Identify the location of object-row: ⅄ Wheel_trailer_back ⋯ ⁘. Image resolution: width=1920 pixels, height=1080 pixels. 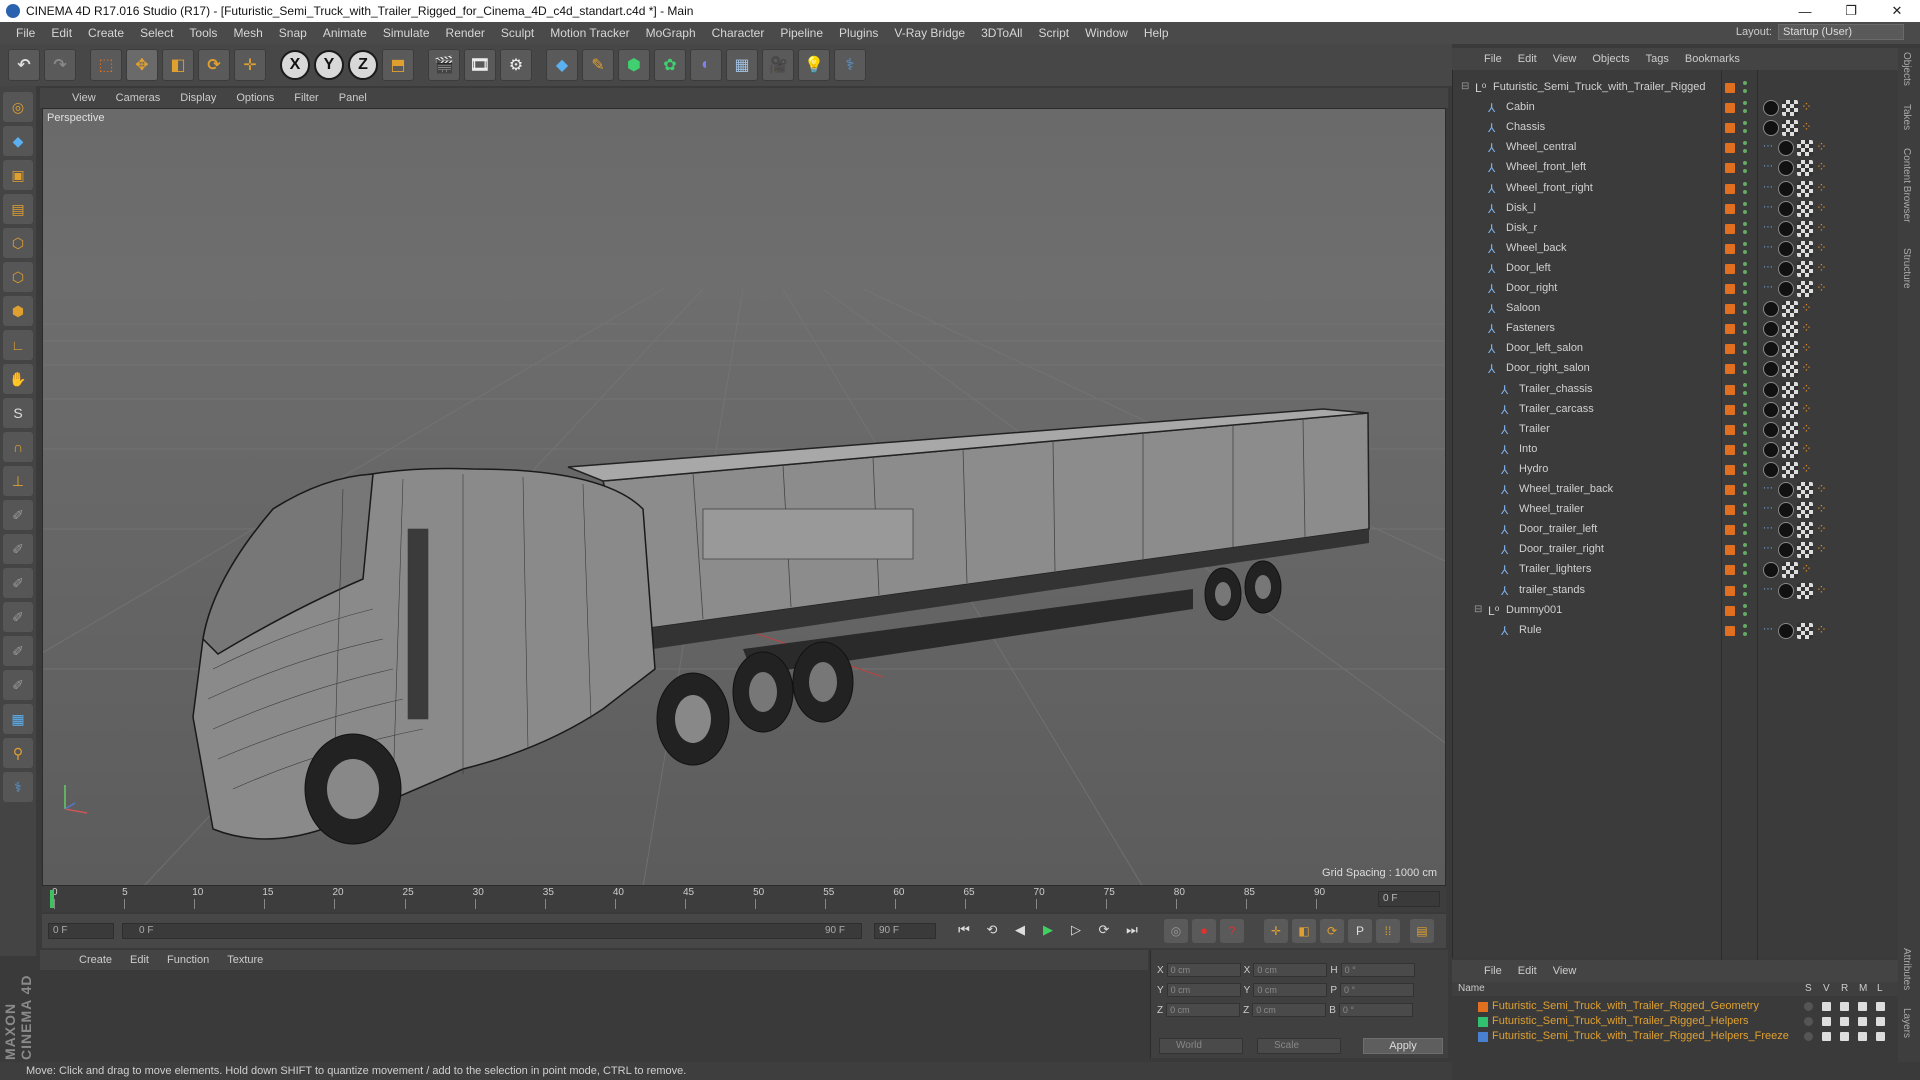
(1676, 490).